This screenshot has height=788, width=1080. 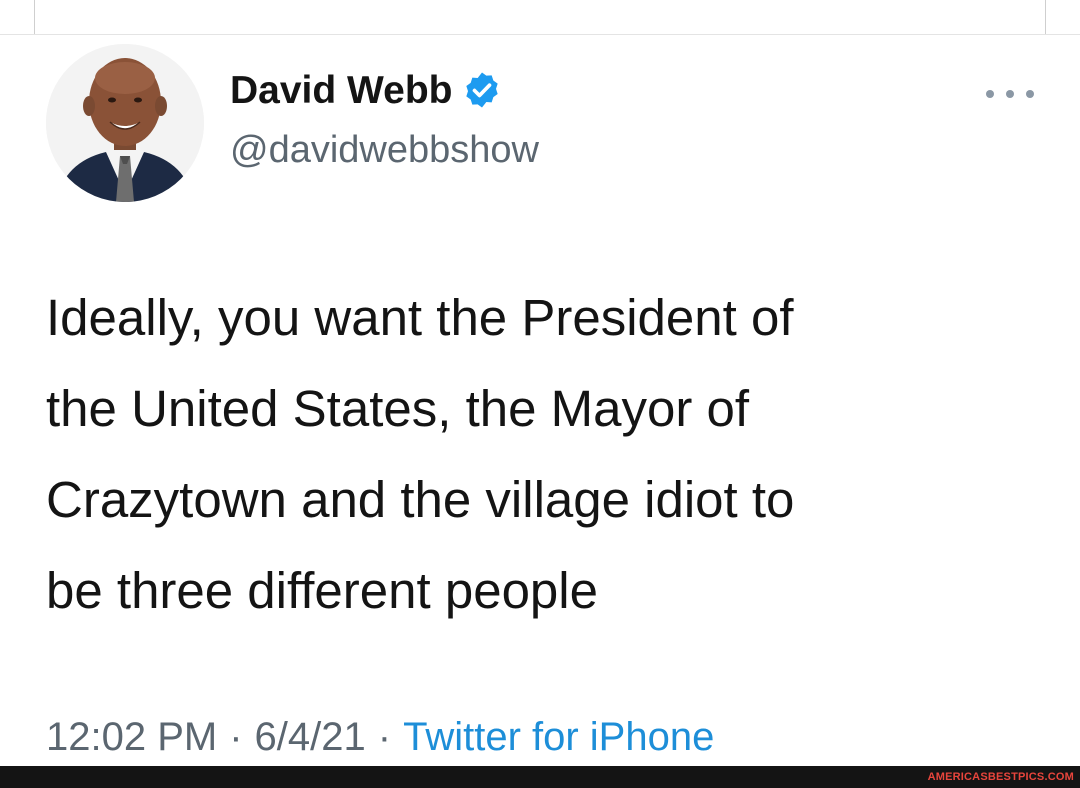 I want to click on more-dots-icon, so click(x=1010, y=94).